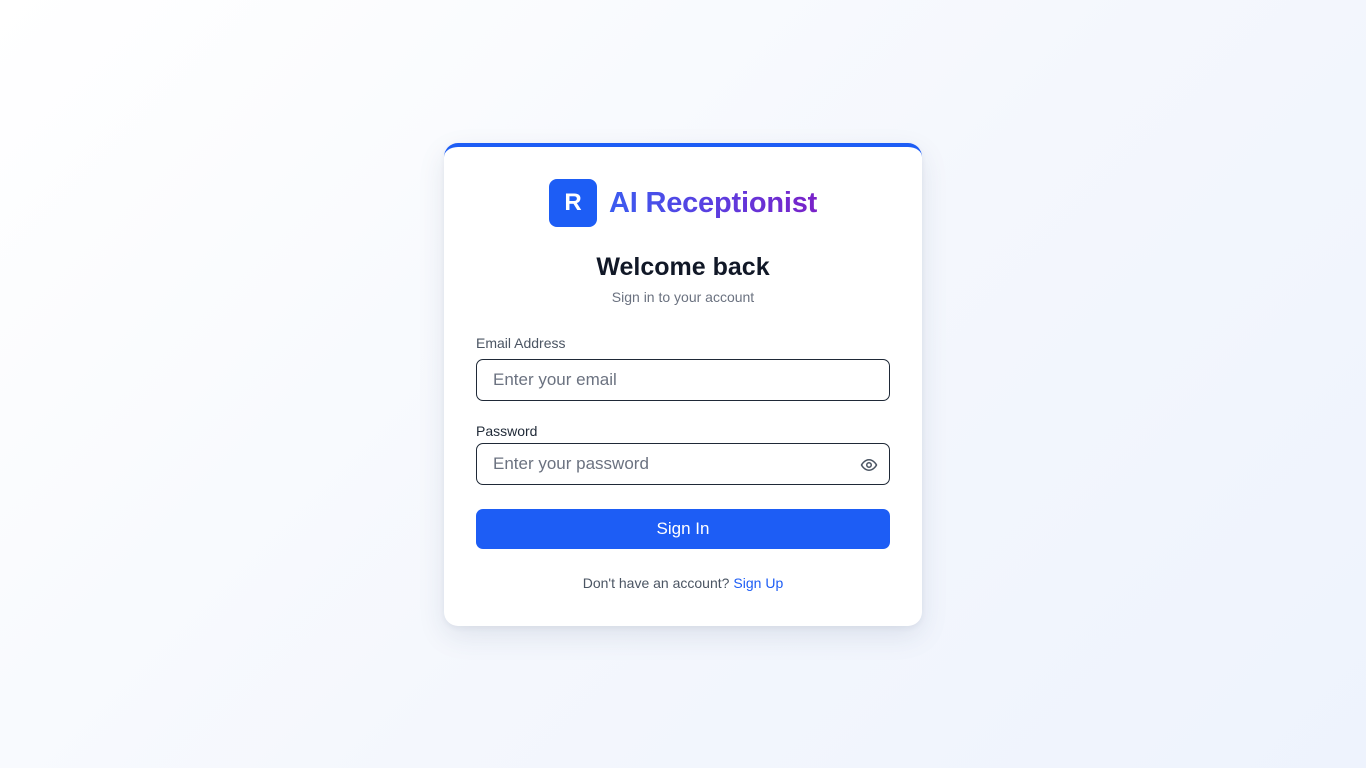  I want to click on email-field-wrapper, so click(683, 380).